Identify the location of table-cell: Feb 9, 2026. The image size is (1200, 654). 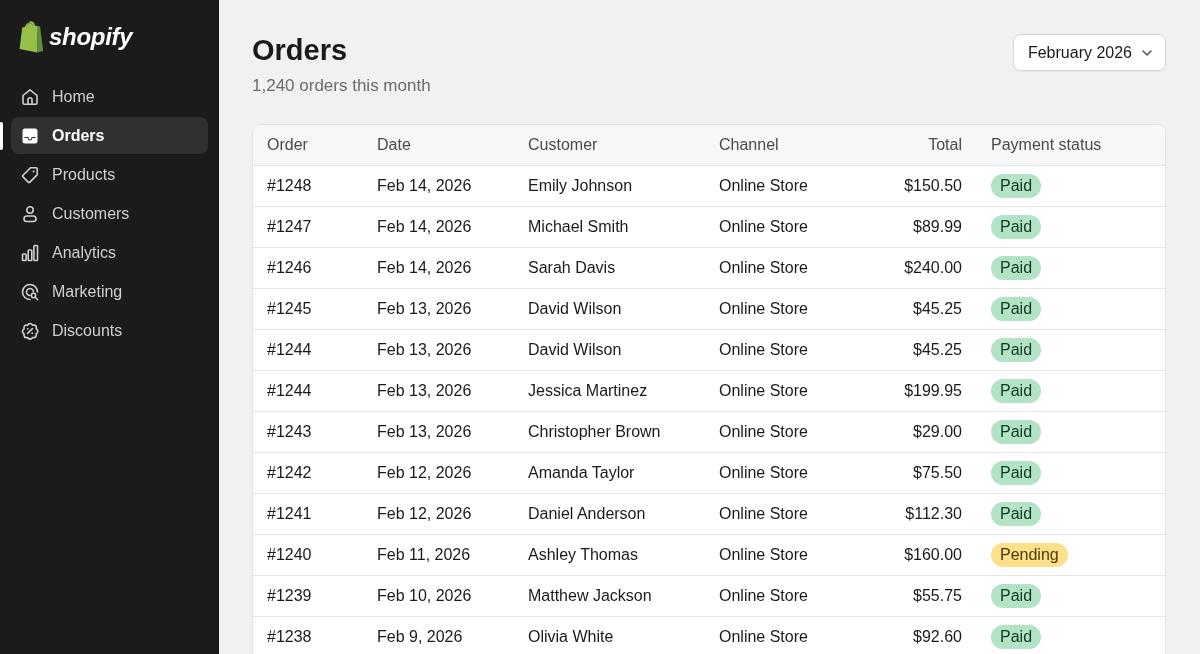
(420, 637).